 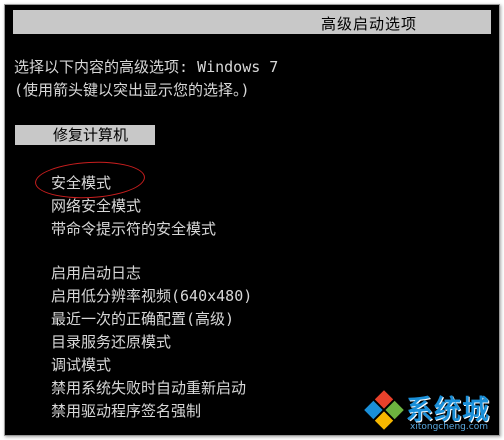 What do you see at coordinates (96, 206) in the screenshot?
I see `menu-item-safe-mode-networking: 网络安全模式` at bounding box center [96, 206].